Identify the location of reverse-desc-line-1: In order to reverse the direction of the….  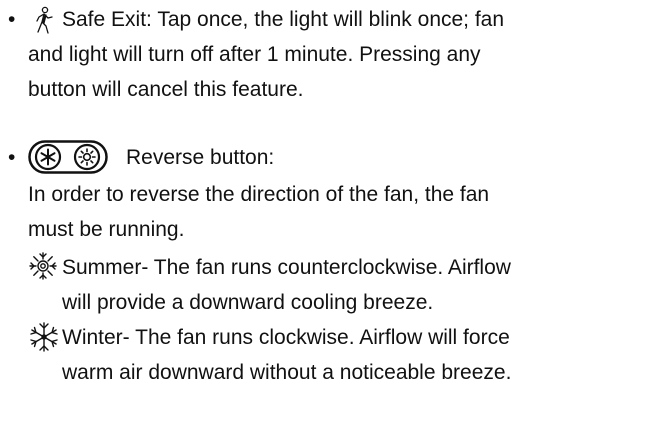
(259, 194).